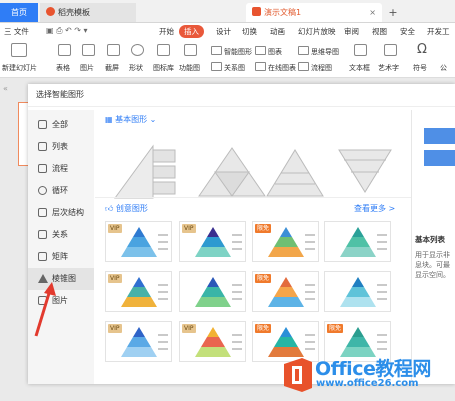 Image resolution: width=455 pixels, height=401 pixels. What do you see at coordinates (232, 172) in the screenshot?
I see `basic-segmented-pyramid-shape` at bounding box center [232, 172].